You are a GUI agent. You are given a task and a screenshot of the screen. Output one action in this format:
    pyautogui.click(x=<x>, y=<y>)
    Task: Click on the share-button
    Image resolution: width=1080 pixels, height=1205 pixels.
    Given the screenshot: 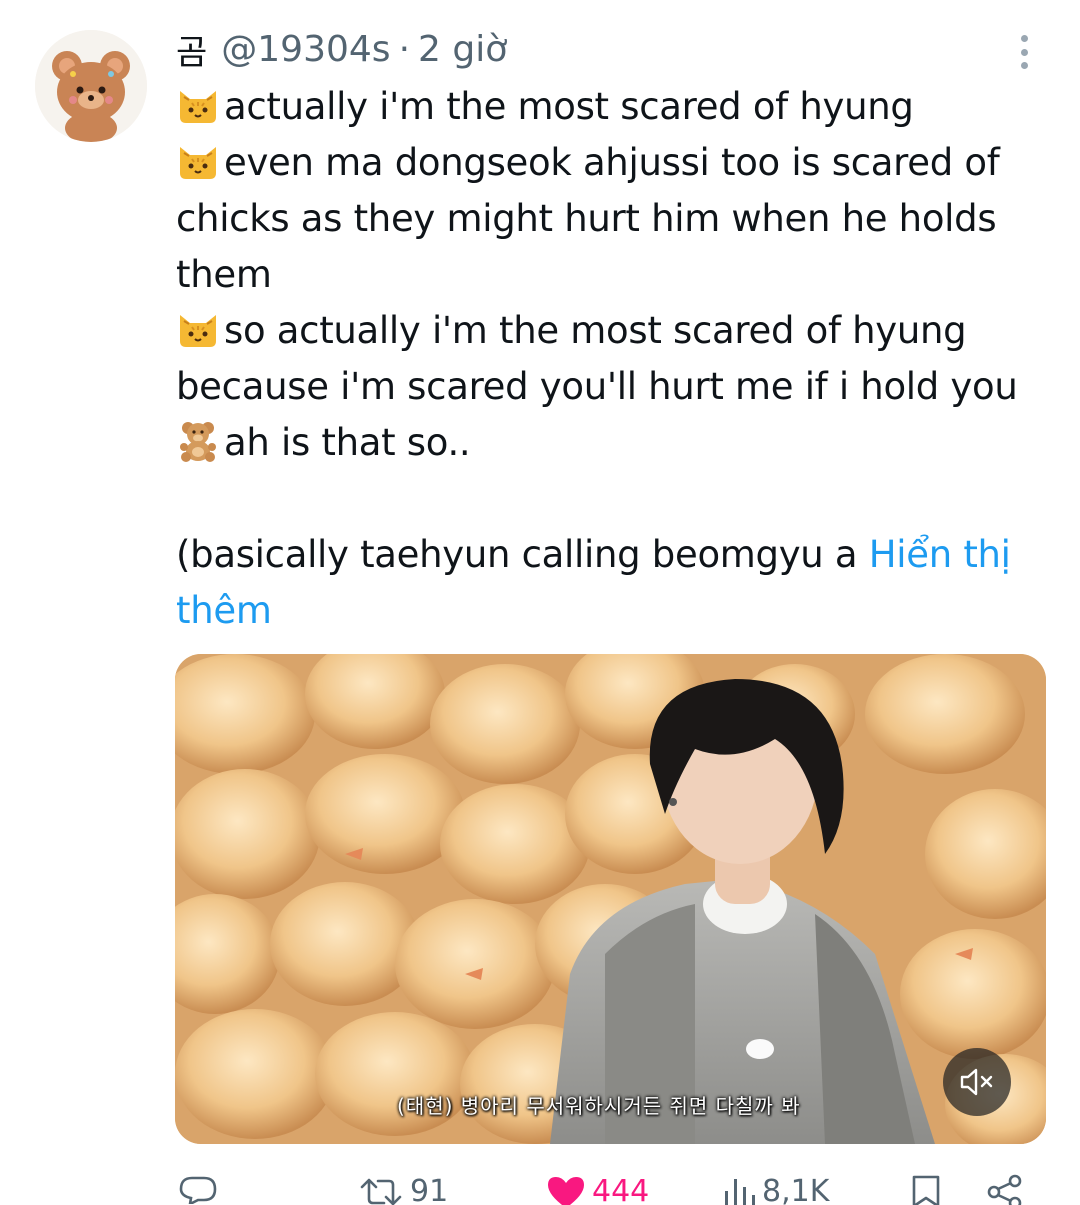 What is the action you would take?
    pyautogui.click(x=1005, y=1189)
    